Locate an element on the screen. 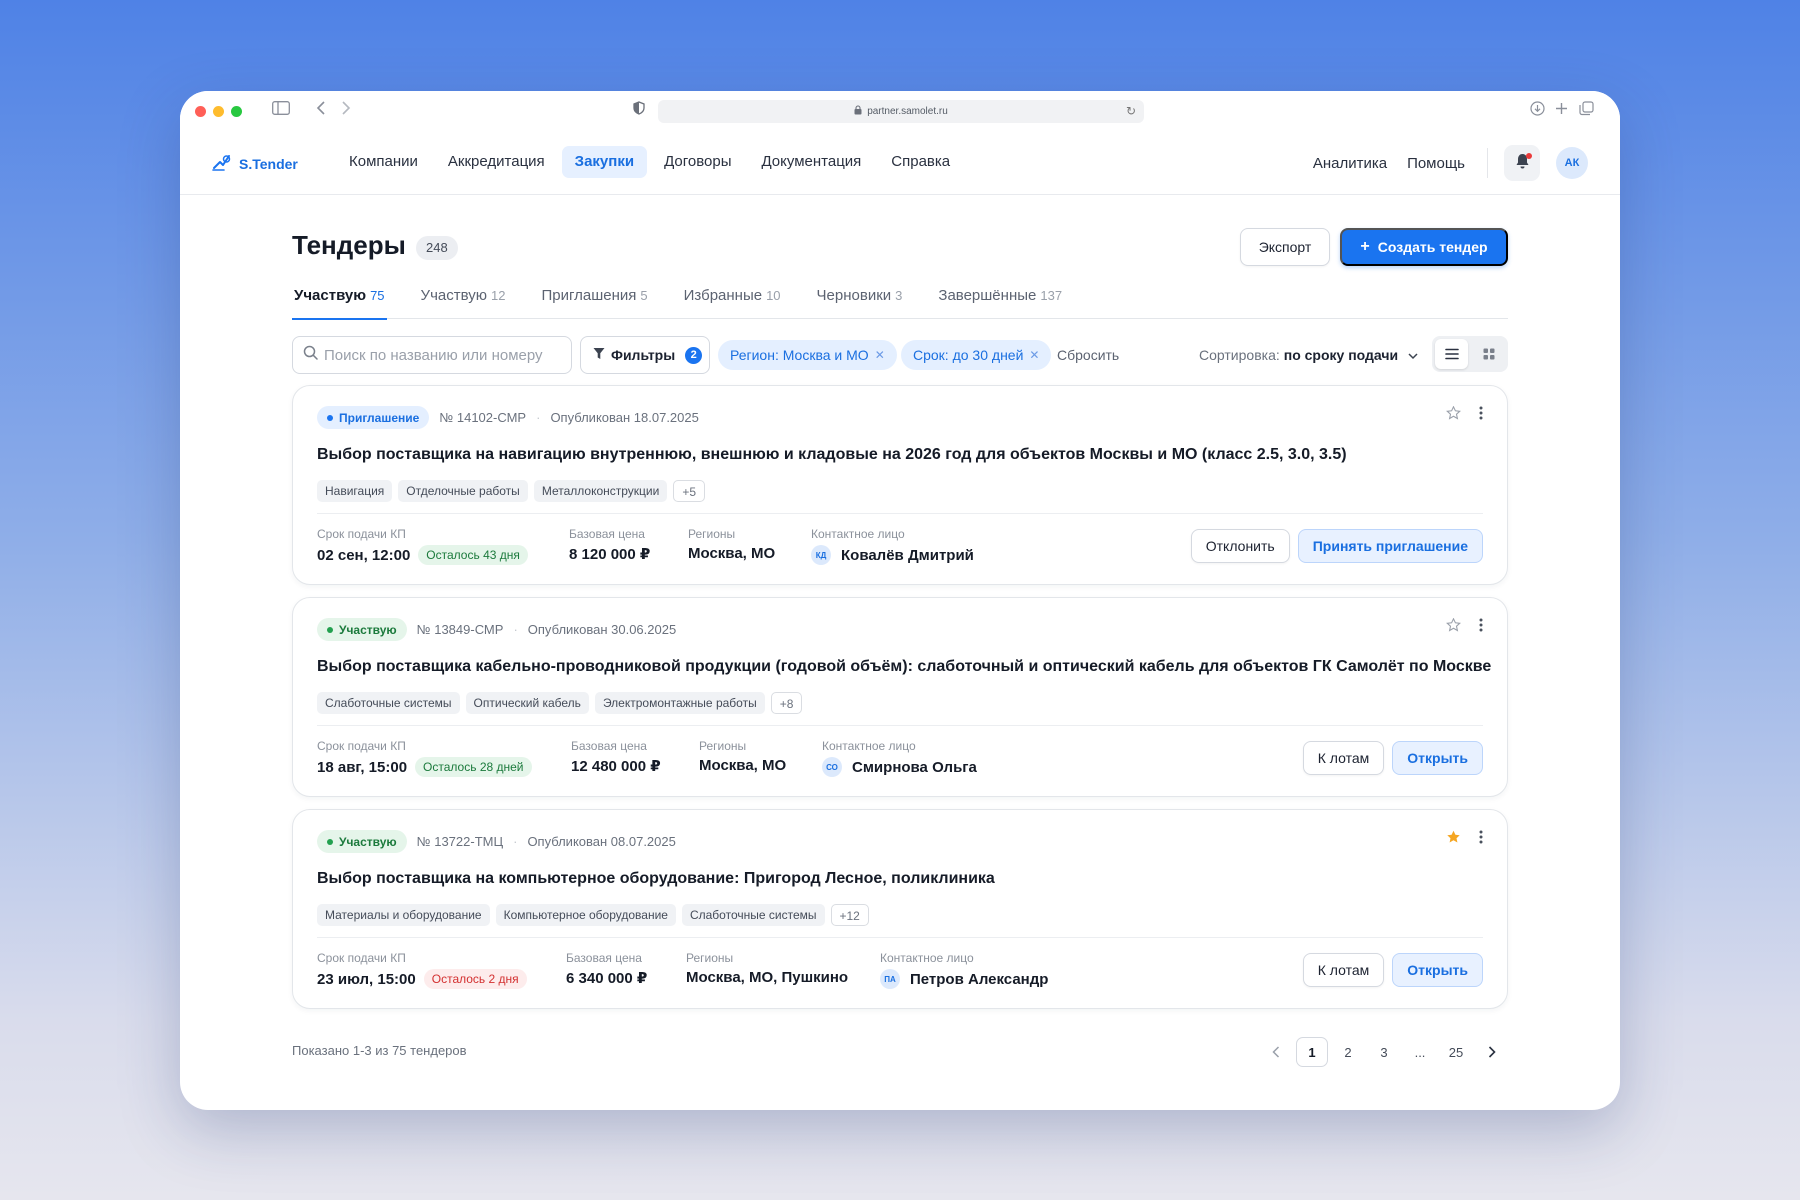 The width and height of the screenshot is (1800, 1200). create-tender-label: Создать тендер is located at coordinates (1432, 247).